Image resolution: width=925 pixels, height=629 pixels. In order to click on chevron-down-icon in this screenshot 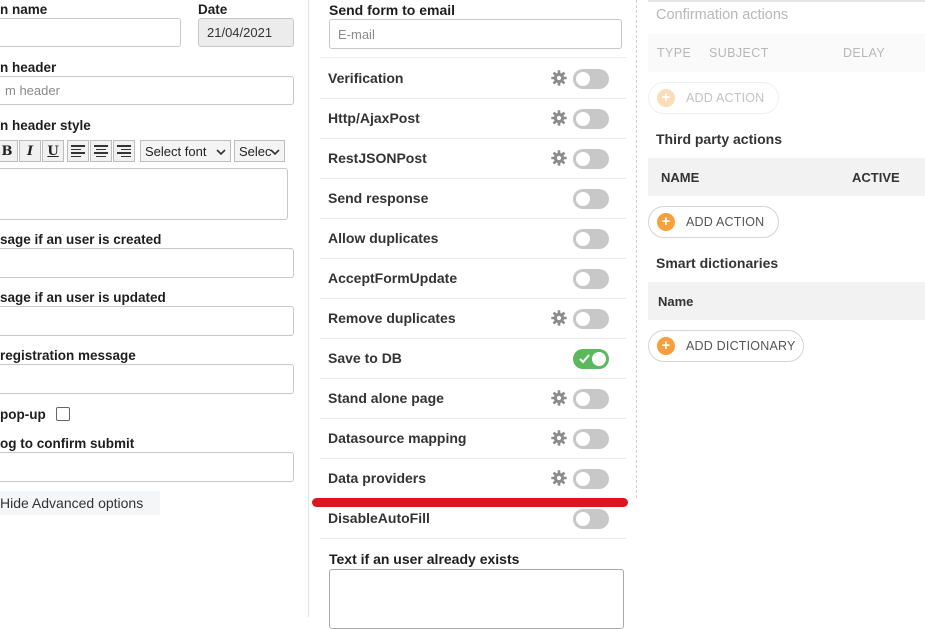, I will do `click(221, 152)`.